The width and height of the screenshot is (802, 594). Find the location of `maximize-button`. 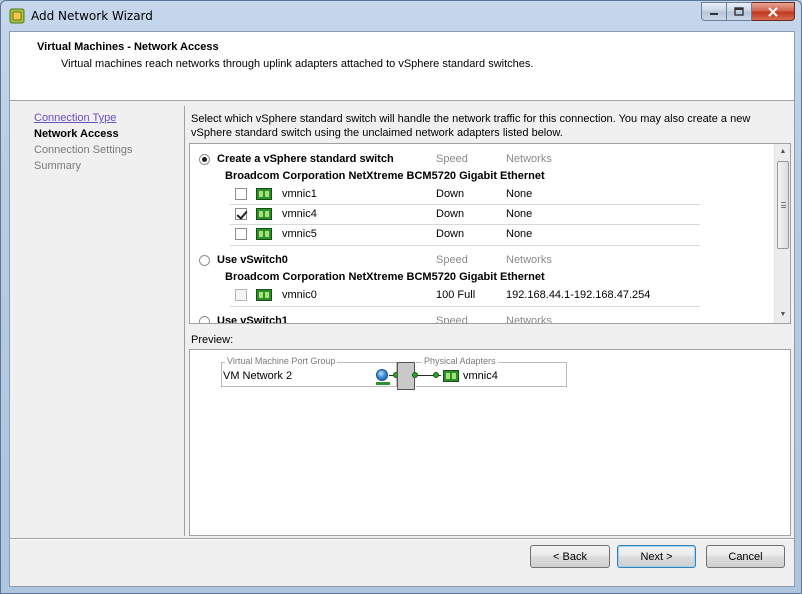

maximize-button is located at coordinates (739, 11).